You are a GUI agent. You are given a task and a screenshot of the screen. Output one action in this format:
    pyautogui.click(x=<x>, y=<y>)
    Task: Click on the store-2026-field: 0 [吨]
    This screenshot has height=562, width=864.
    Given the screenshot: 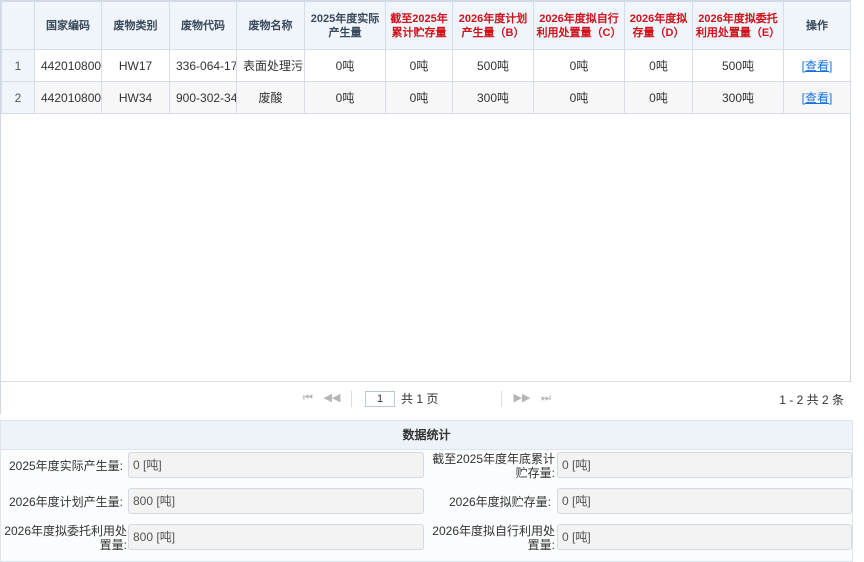 What is the action you would take?
    pyautogui.click(x=704, y=501)
    